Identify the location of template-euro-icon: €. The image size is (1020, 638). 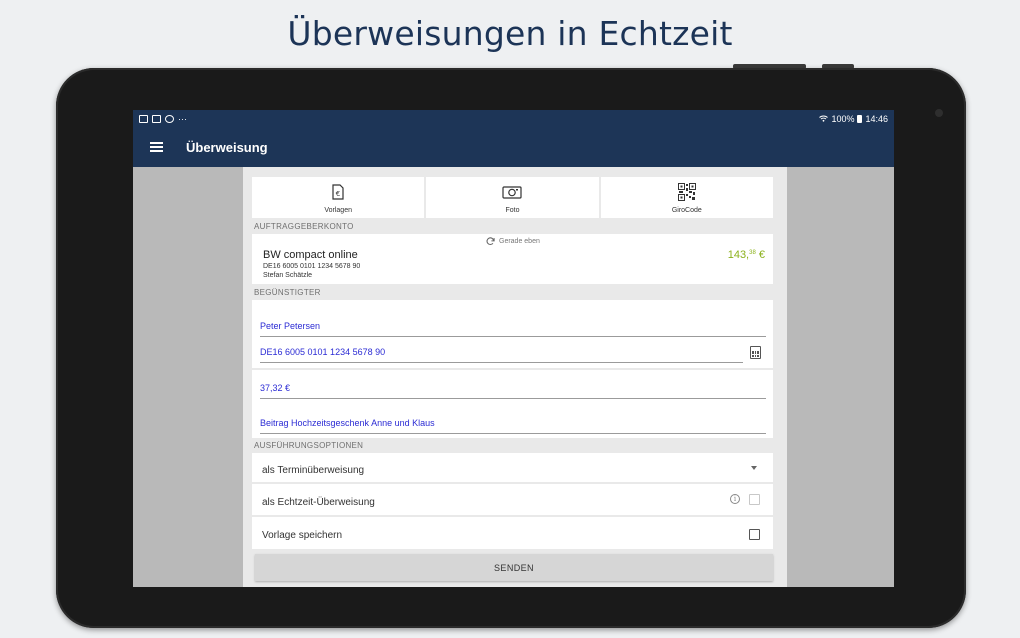
(338, 191).